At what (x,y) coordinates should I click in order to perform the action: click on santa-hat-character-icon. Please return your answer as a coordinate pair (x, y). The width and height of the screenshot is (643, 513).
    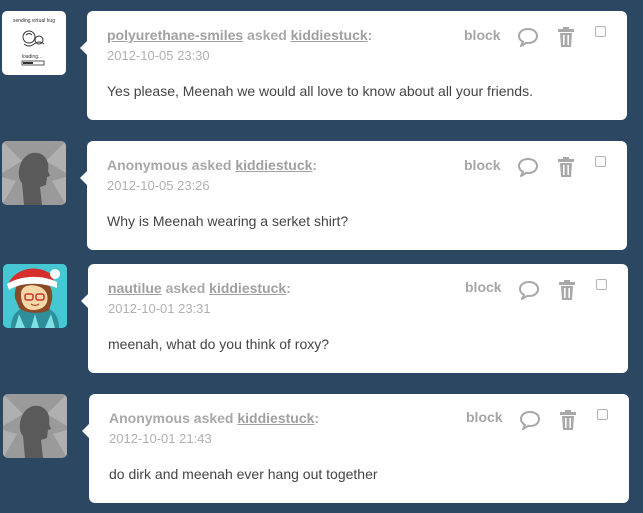
    Looking at the image, I should click on (35, 296).